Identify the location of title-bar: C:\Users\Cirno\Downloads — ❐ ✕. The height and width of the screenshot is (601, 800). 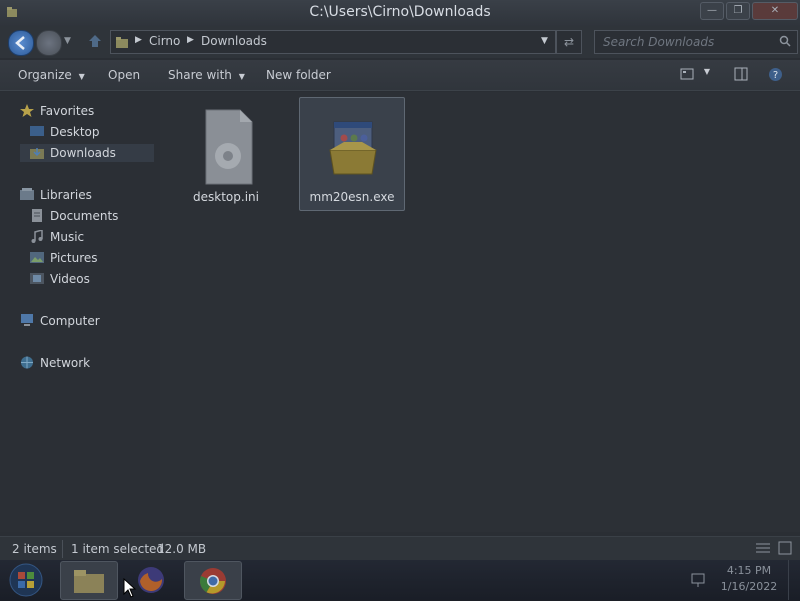
(400, 13).